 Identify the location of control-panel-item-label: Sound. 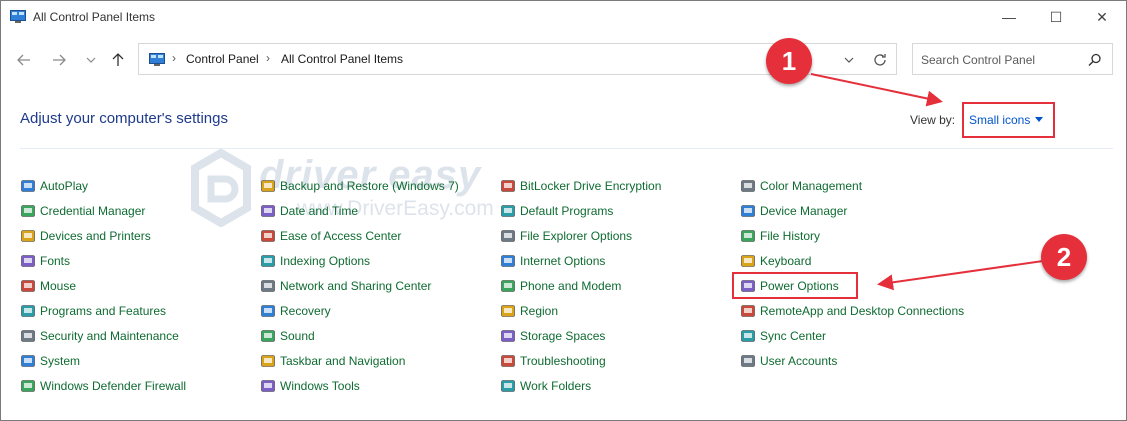
(297, 336).